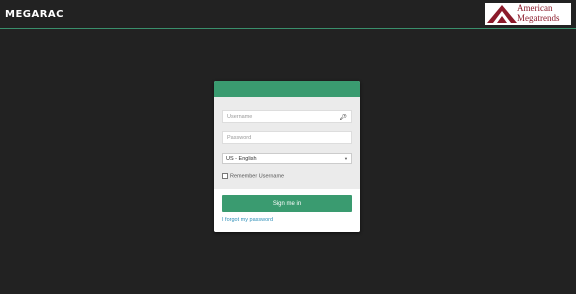  Describe the element at coordinates (241, 159) in the screenshot. I see `language-selected-value: US - English` at that location.